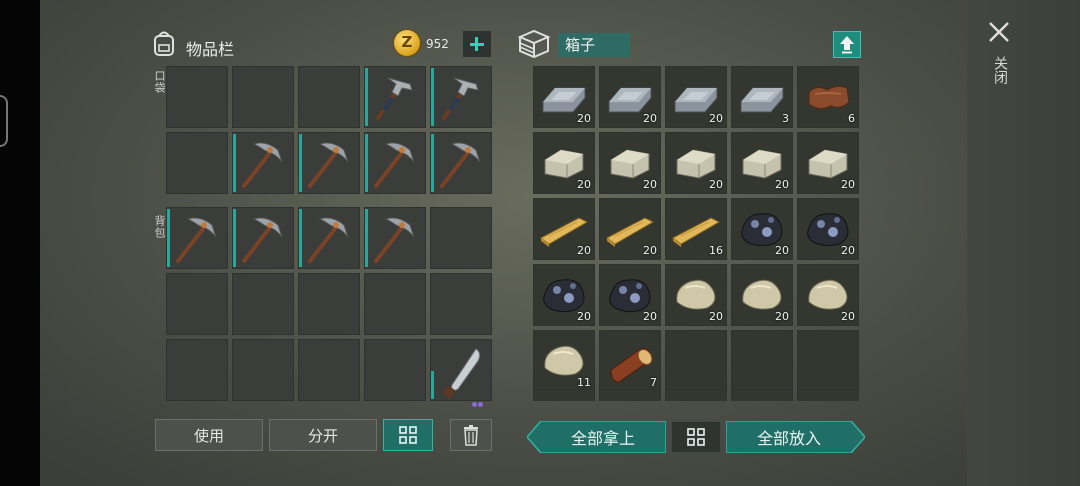 This screenshot has height=486, width=1080. What do you see at coordinates (209, 435) in the screenshot?
I see `use-button: 使用` at bounding box center [209, 435].